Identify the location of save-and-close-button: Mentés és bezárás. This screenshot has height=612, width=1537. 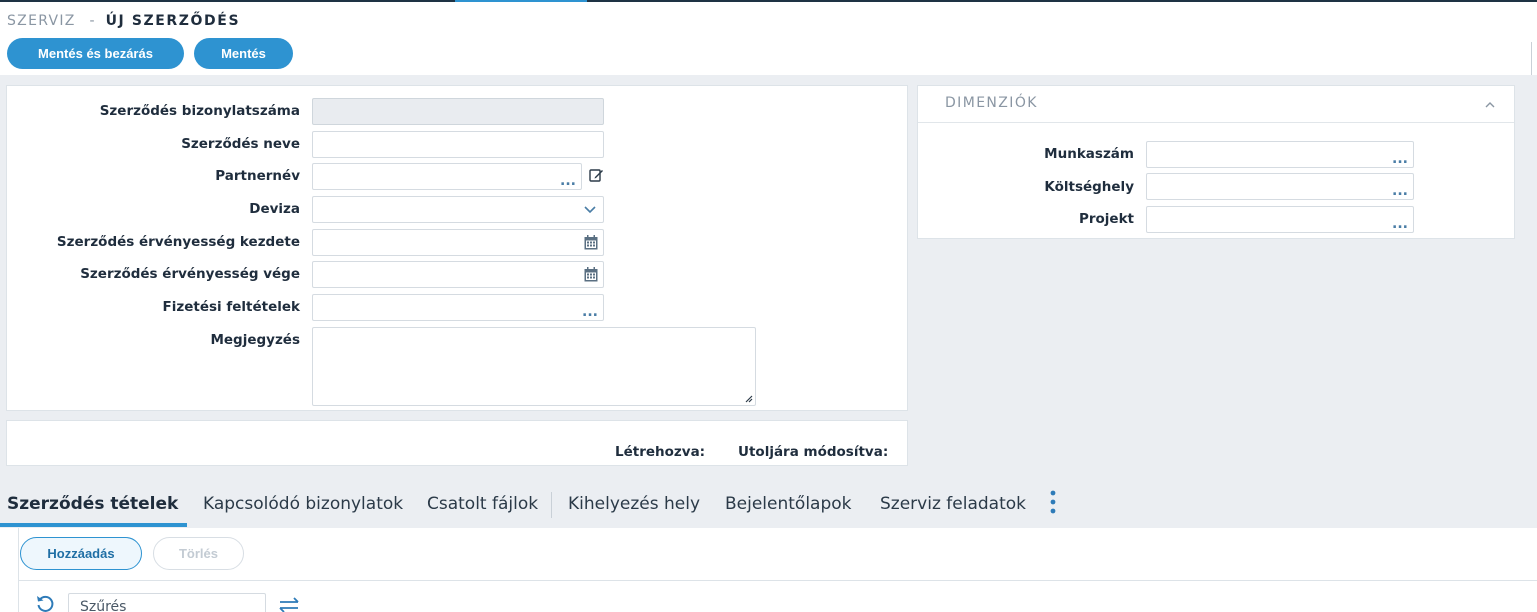
(95, 53).